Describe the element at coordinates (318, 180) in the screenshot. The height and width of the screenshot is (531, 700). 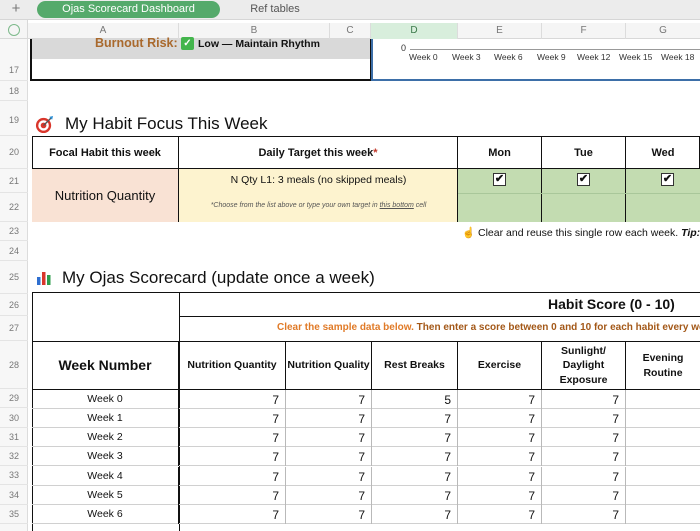
I see `daily-target-value: N Qty L1: 3 meals (no skipped meals)` at that location.